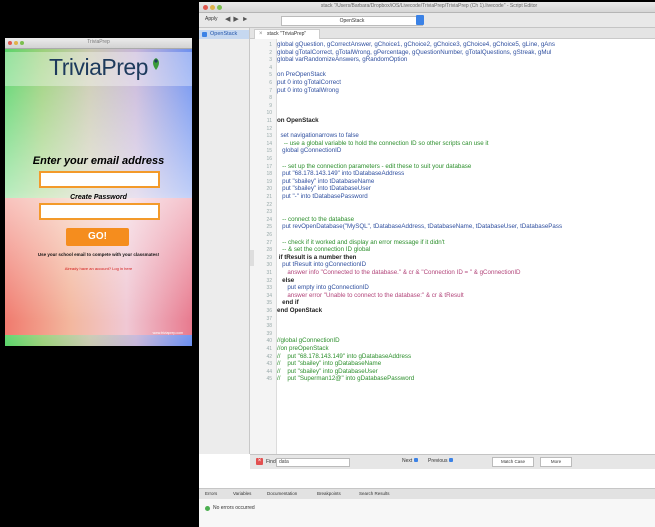  Describe the element at coordinates (99, 179) in the screenshot. I see `email-input` at that location.